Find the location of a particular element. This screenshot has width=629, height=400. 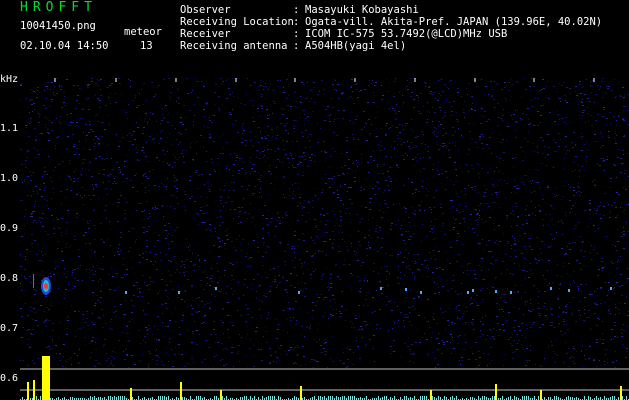

meteor-trace is located at coordinates (33, 281).